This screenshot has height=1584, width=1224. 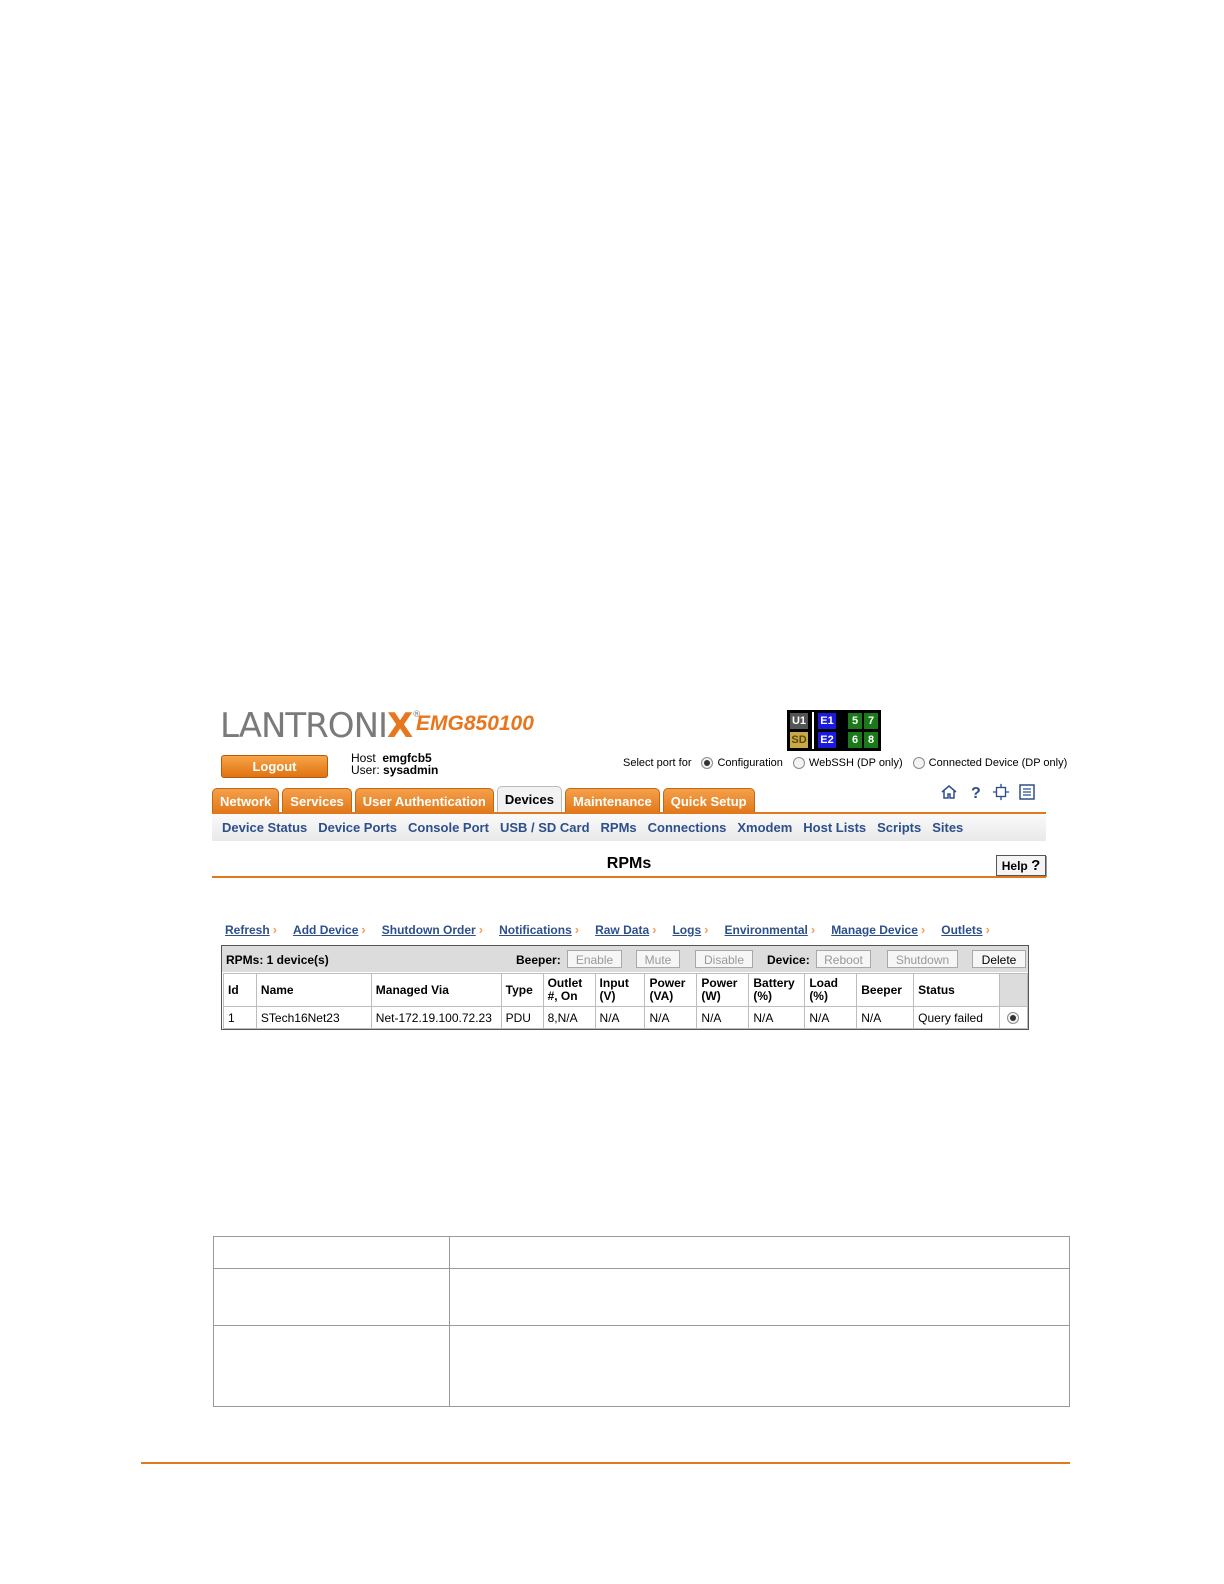 I want to click on logs-link: Logs, so click(x=686, y=930).